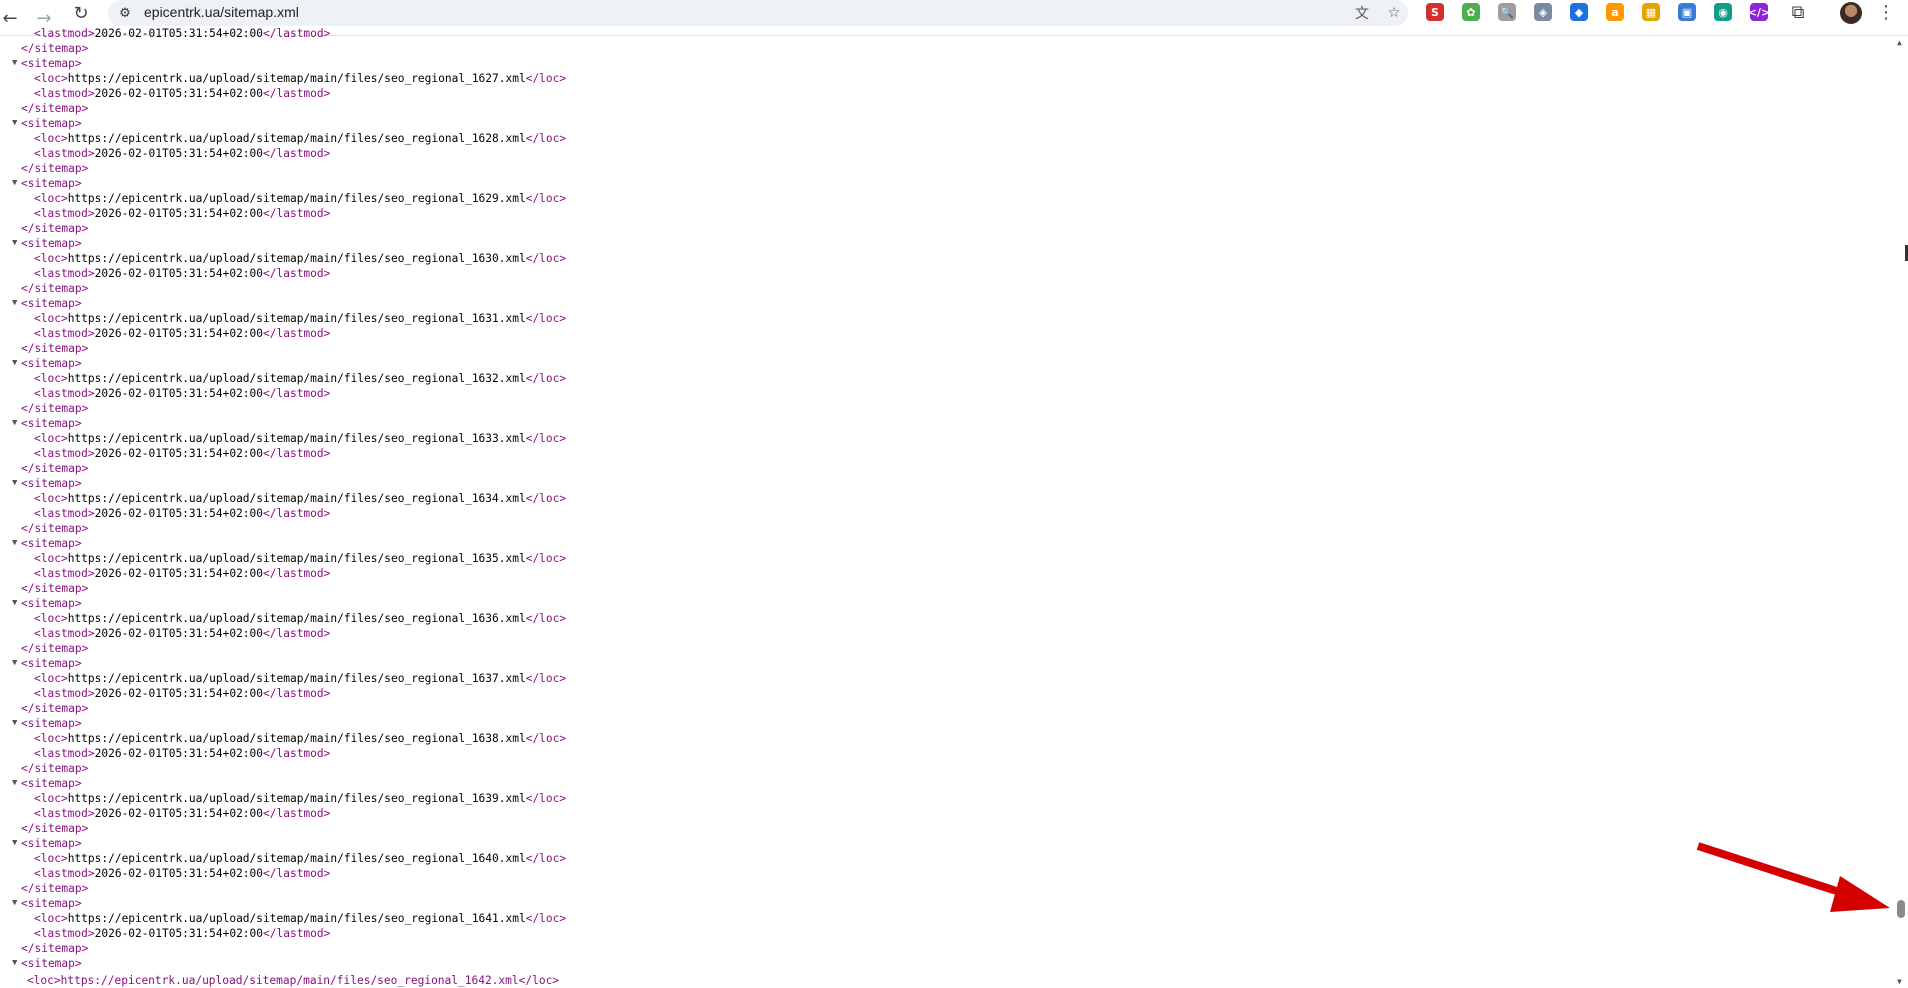  What do you see at coordinates (1615, 12) in the screenshot?
I see `ext-amazon-a-icon: a` at bounding box center [1615, 12].